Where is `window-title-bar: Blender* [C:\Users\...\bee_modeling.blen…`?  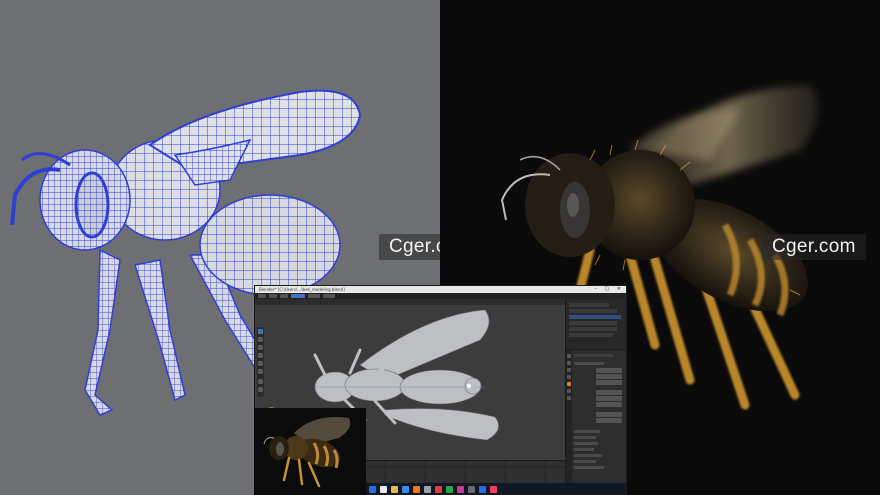 window-title-bar: Blender* [C:\Users\...\bee_modeling.blen… is located at coordinates (440, 289).